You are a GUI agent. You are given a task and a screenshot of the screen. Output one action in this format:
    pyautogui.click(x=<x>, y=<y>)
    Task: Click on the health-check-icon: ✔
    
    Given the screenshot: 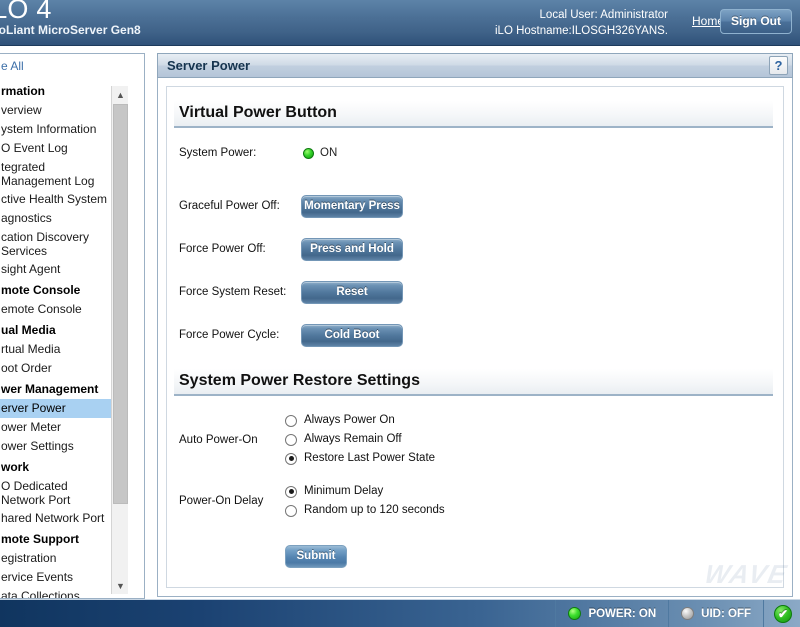 What is the action you would take?
    pyautogui.click(x=783, y=613)
    